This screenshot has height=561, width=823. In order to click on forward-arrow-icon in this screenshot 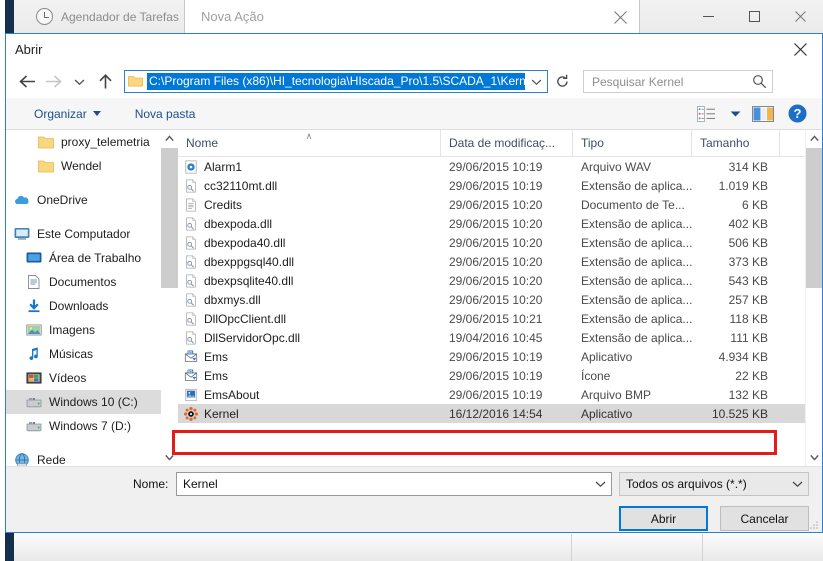, I will do `click(53, 82)`.